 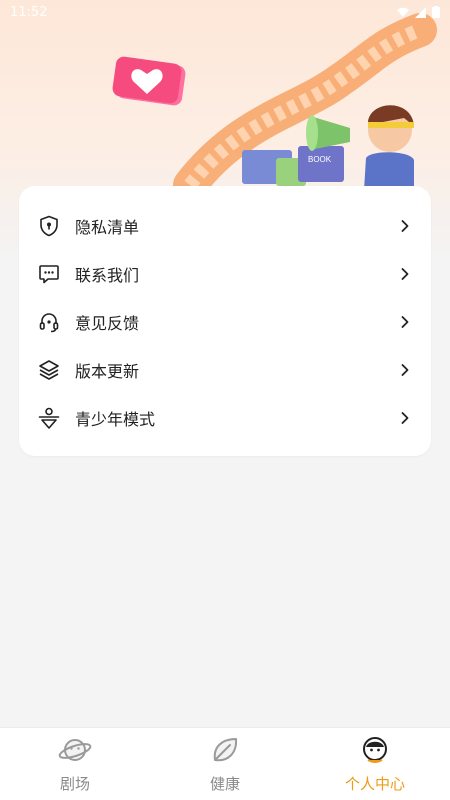 What do you see at coordinates (320, 159) in the screenshot?
I see `svg-text: BOOK` at bounding box center [320, 159].